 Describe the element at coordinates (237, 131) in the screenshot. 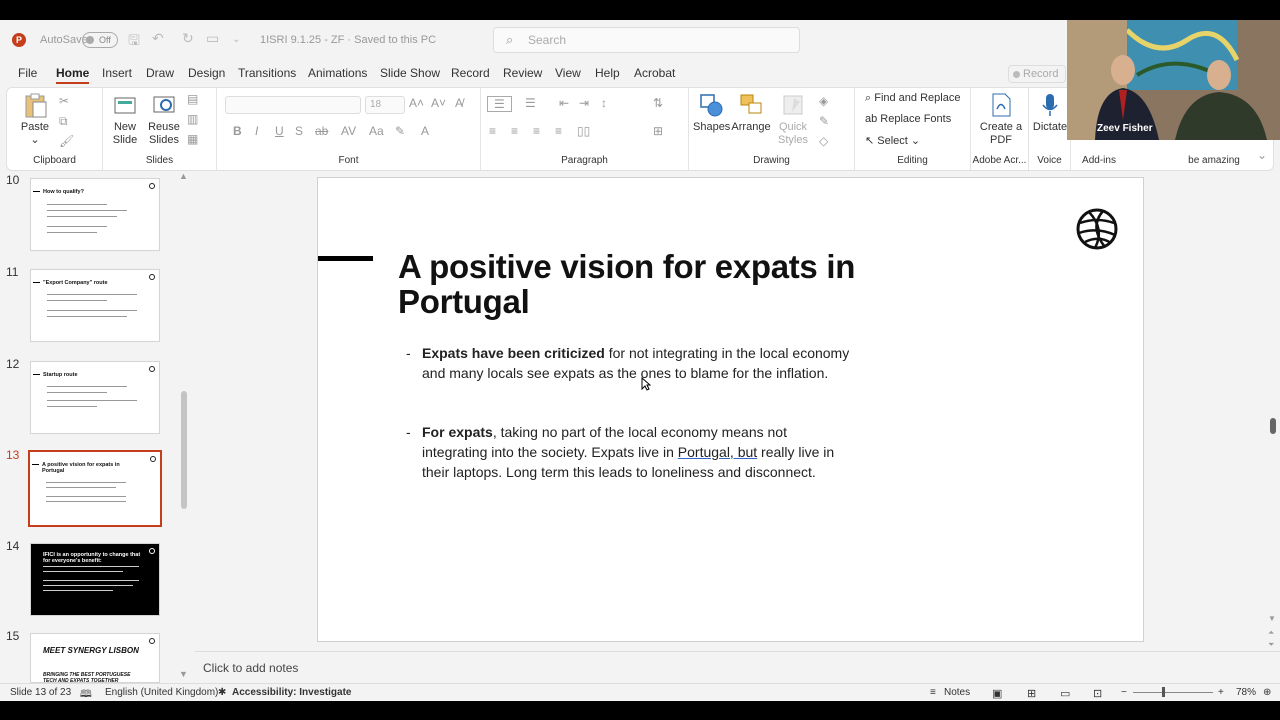

I see `bold-icon: B` at that location.